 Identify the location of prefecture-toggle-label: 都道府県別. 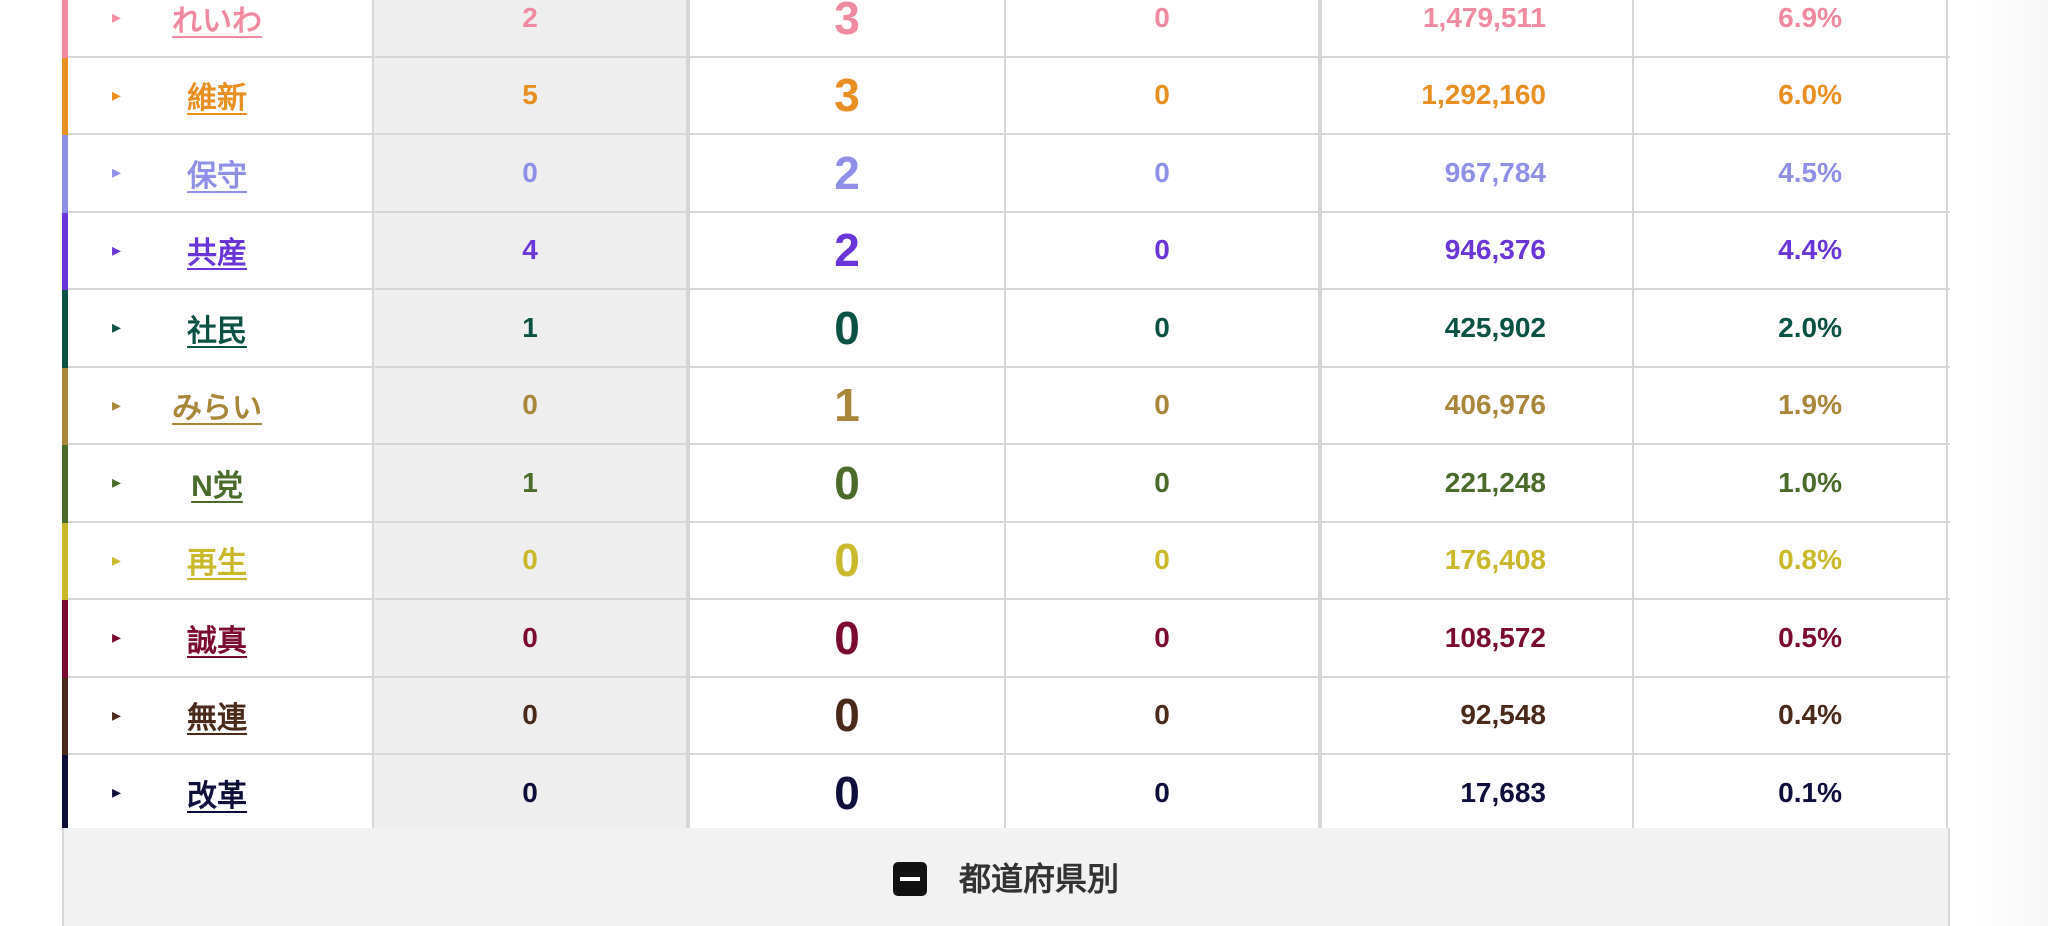
(1038, 879).